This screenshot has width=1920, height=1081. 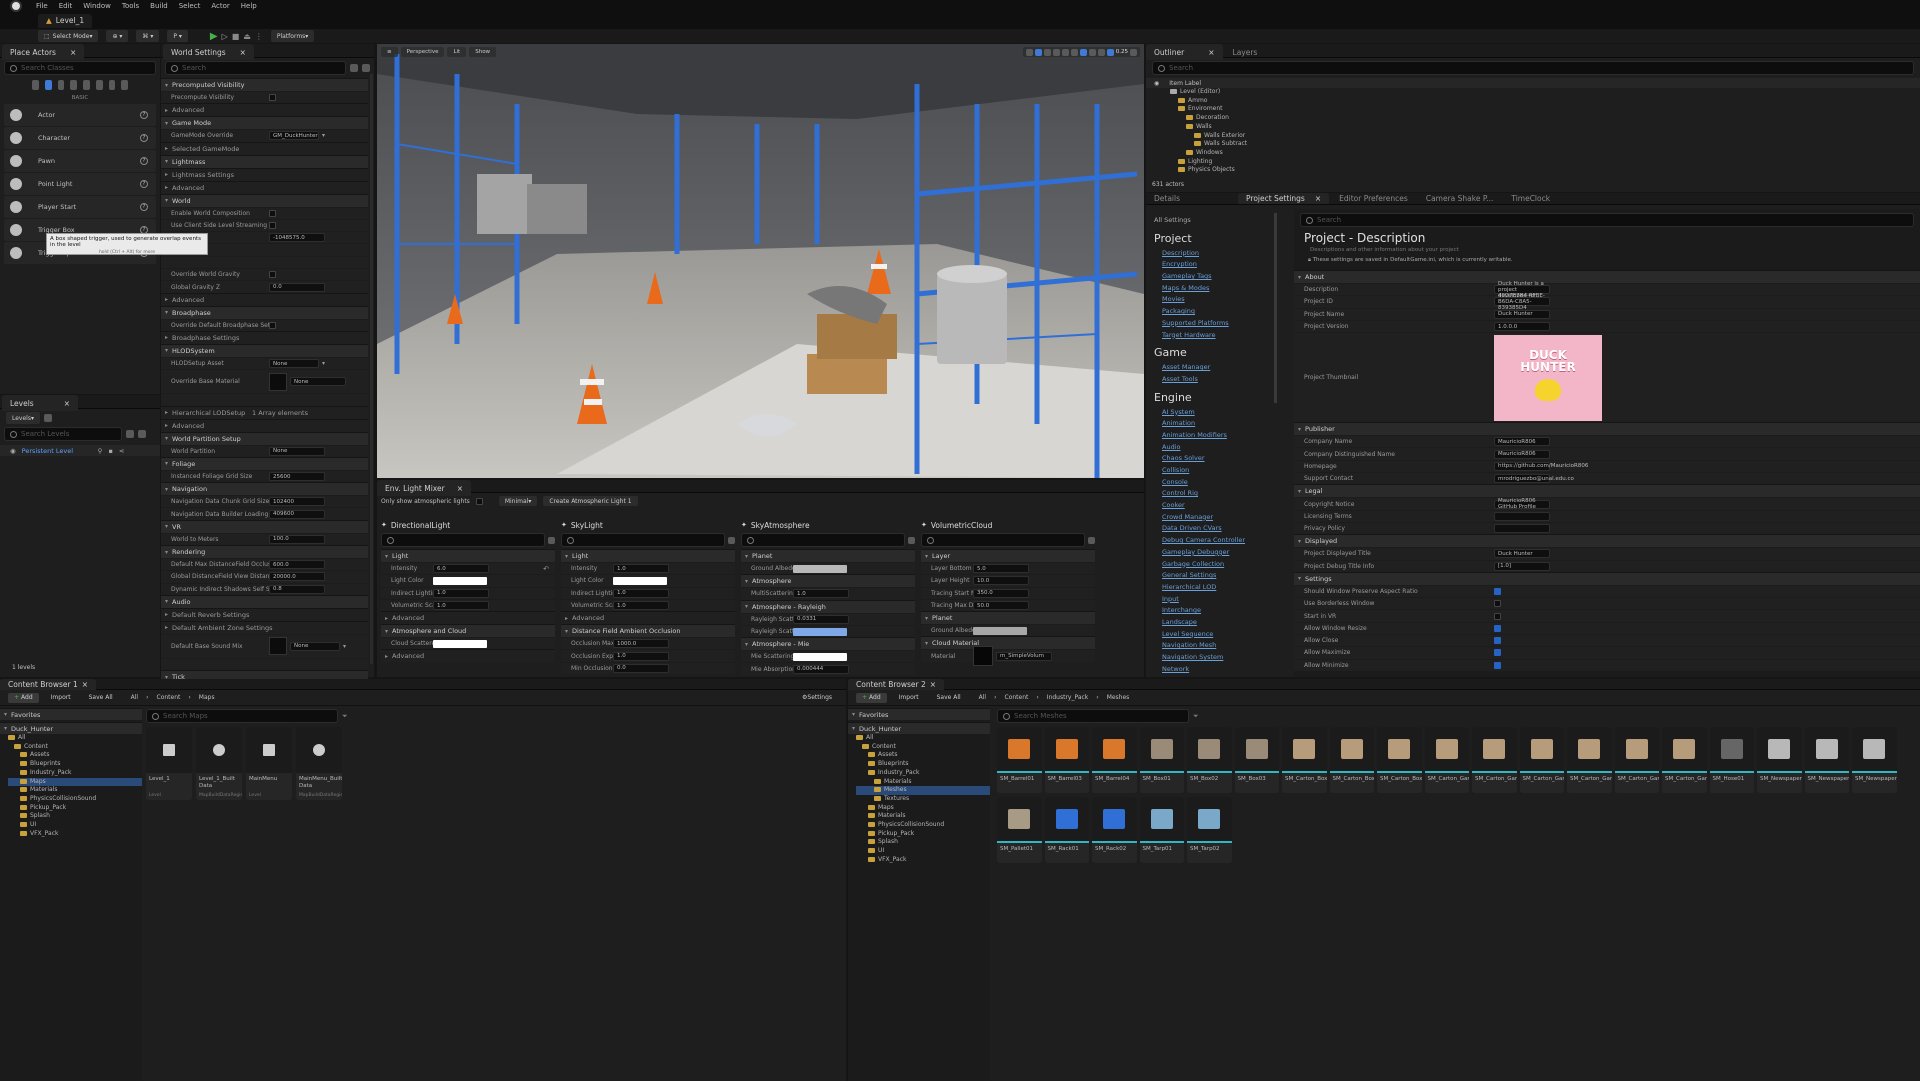 What do you see at coordinates (1024, 656) in the screenshot?
I see `property-value: m_SimpleVolum` at bounding box center [1024, 656].